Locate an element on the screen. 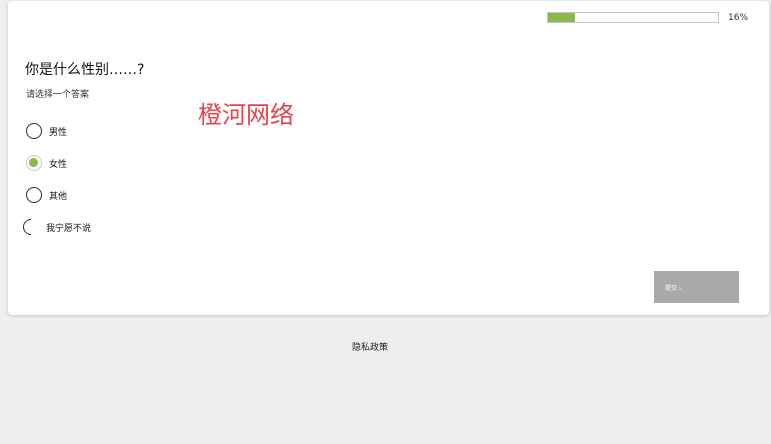  option-label: 男性 is located at coordinates (58, 132).